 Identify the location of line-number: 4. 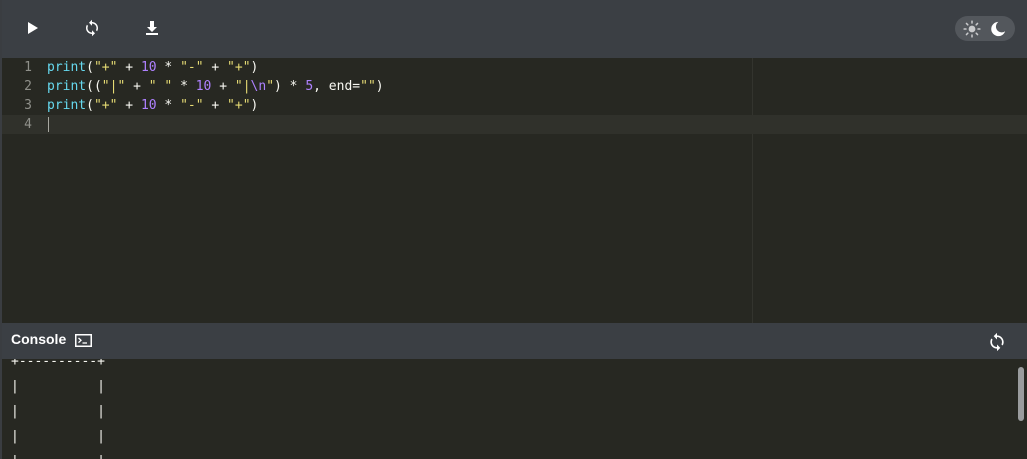
(28, 124).